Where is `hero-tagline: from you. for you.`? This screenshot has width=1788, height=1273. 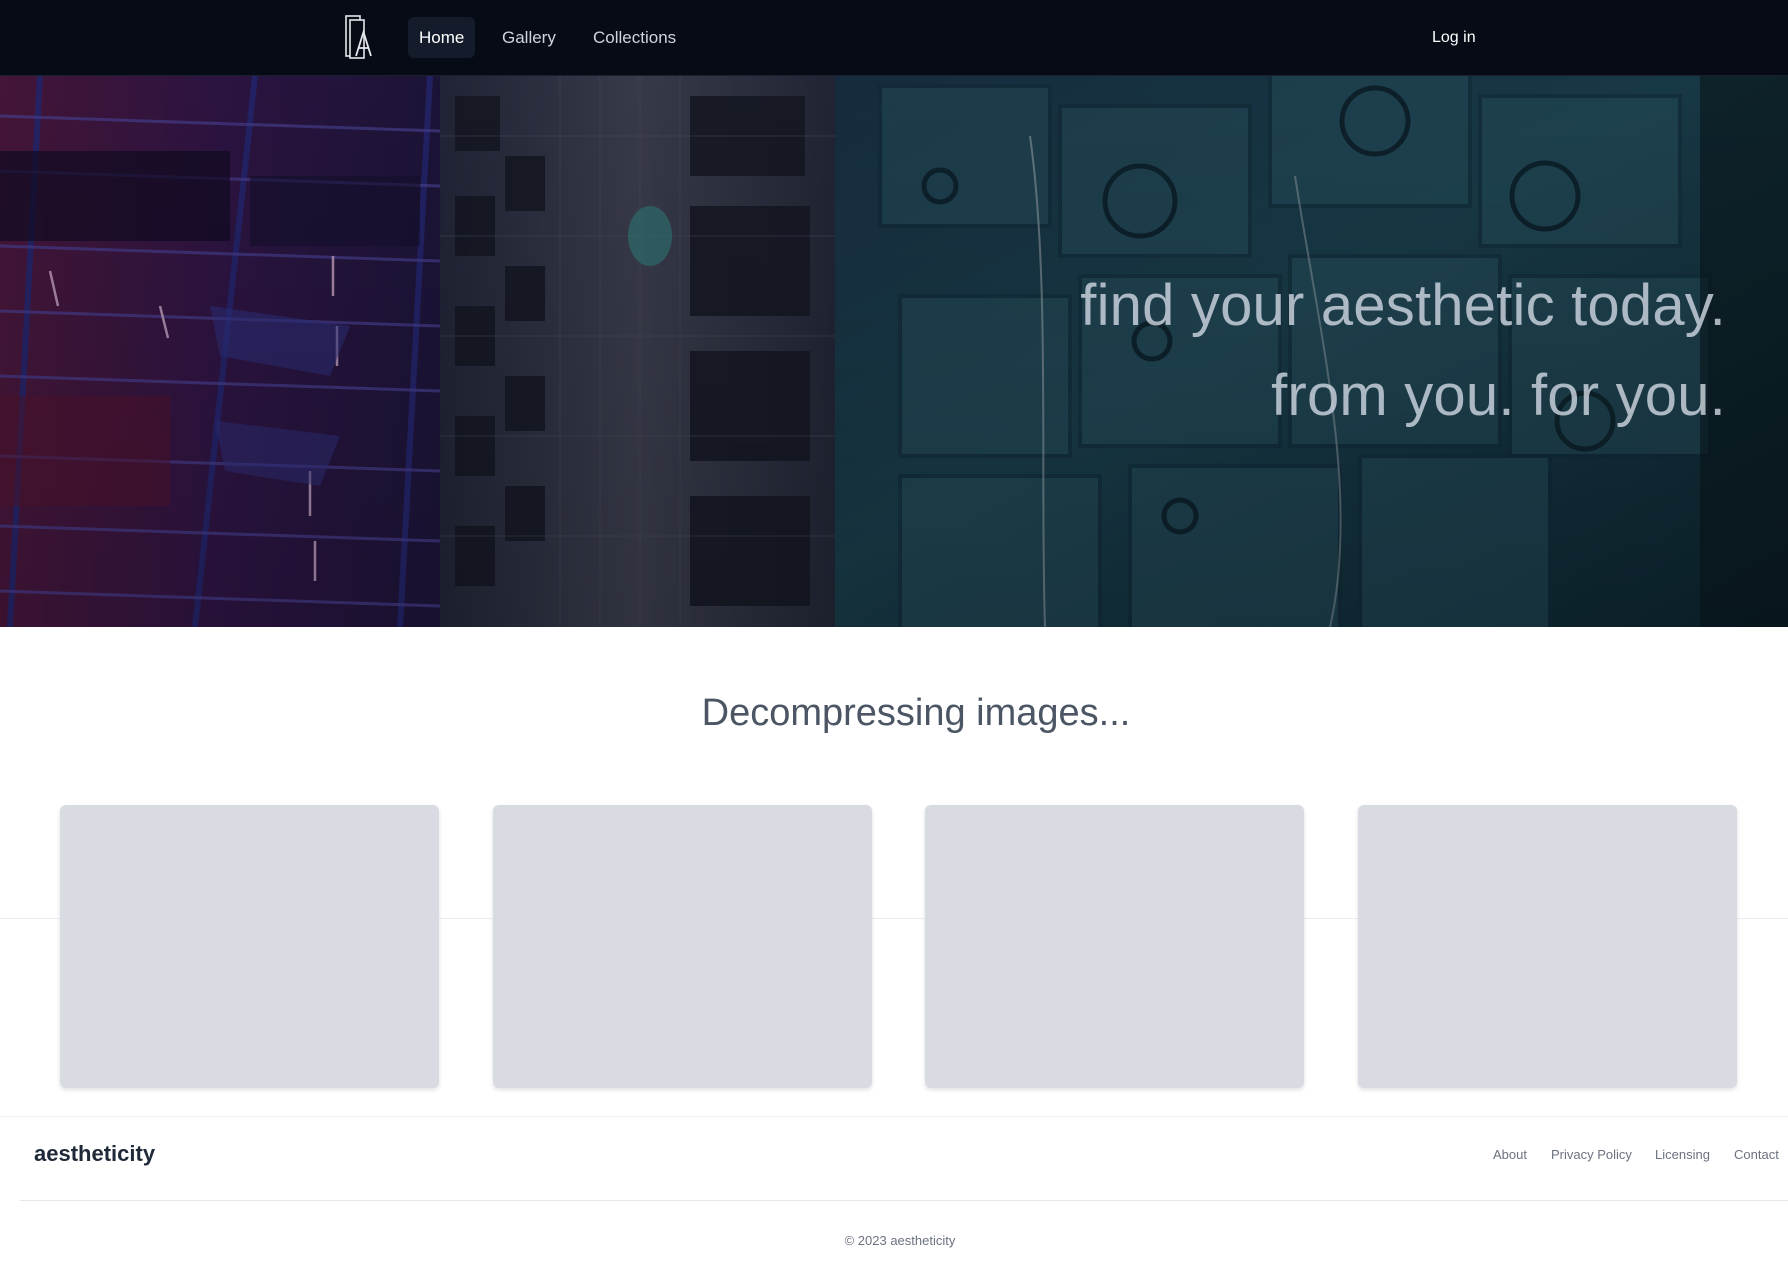
hero-tagline: from you. for you. is located at coordinates (1498, 395).